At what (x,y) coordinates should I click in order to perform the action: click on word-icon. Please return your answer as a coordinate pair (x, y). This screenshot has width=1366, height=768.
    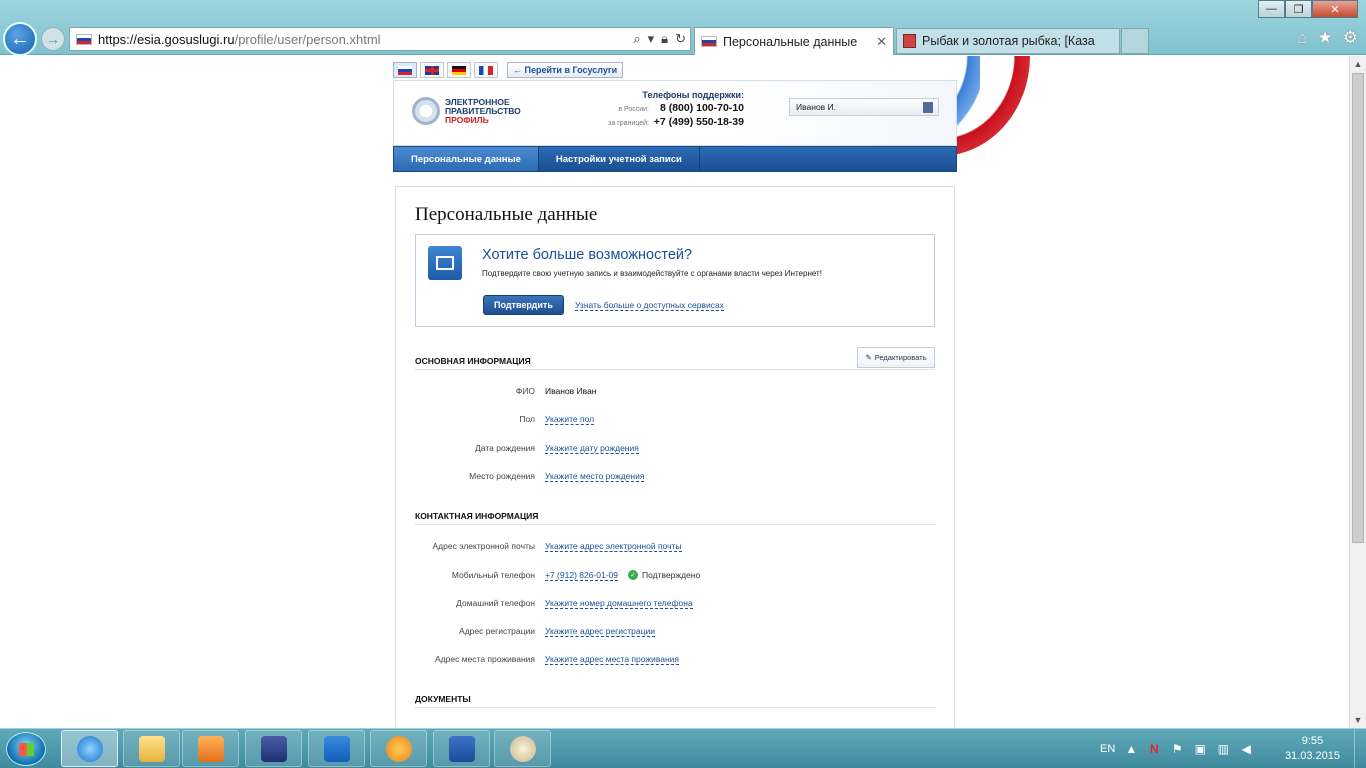
    Looking at the image, I should click on (461, 748).